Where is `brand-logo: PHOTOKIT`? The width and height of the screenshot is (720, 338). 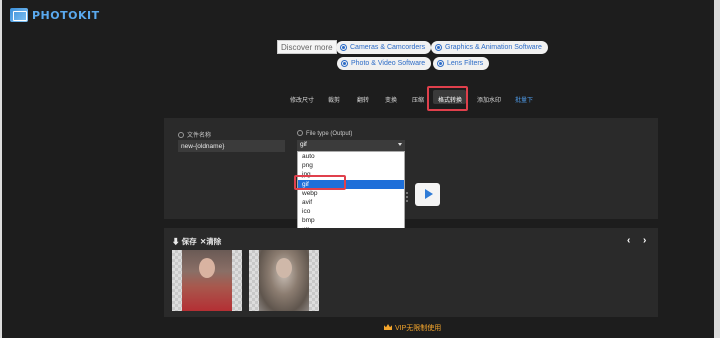 brand-logo: PHOTOKIT is located at coordinates (55, 15).